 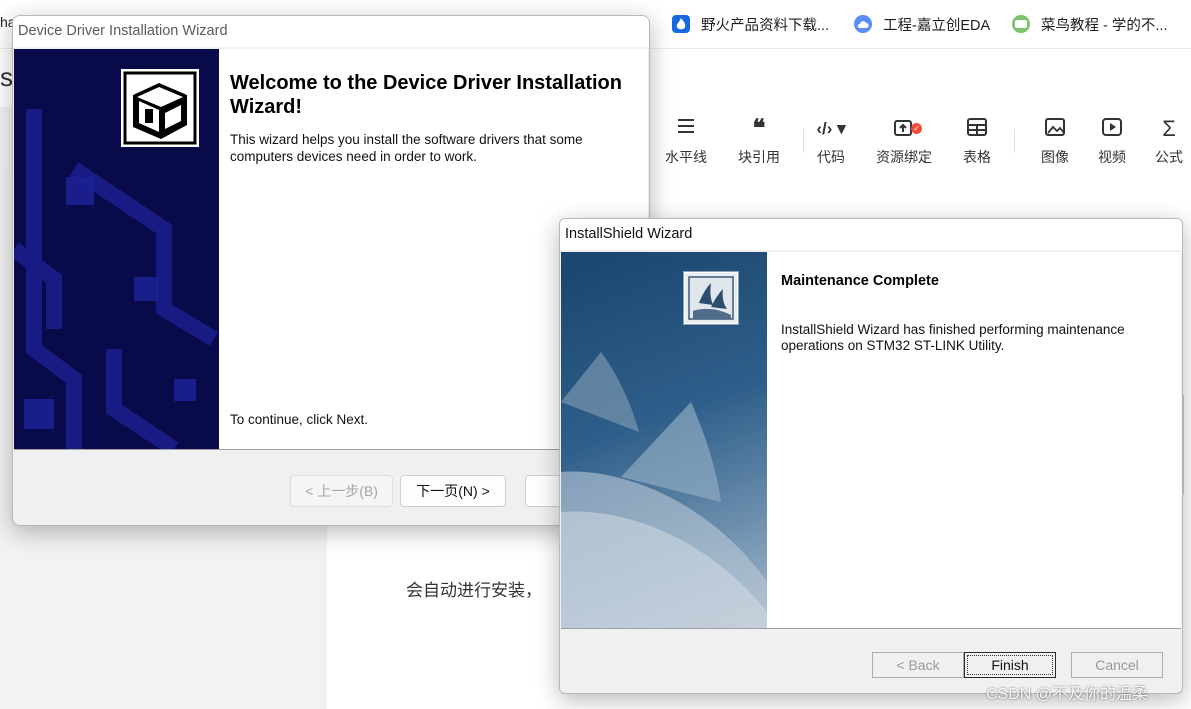 What do you see at coordinates (1010, 665) in the screenshot?
I see `finish-button: Finish` at bounding box center [1010, 665].